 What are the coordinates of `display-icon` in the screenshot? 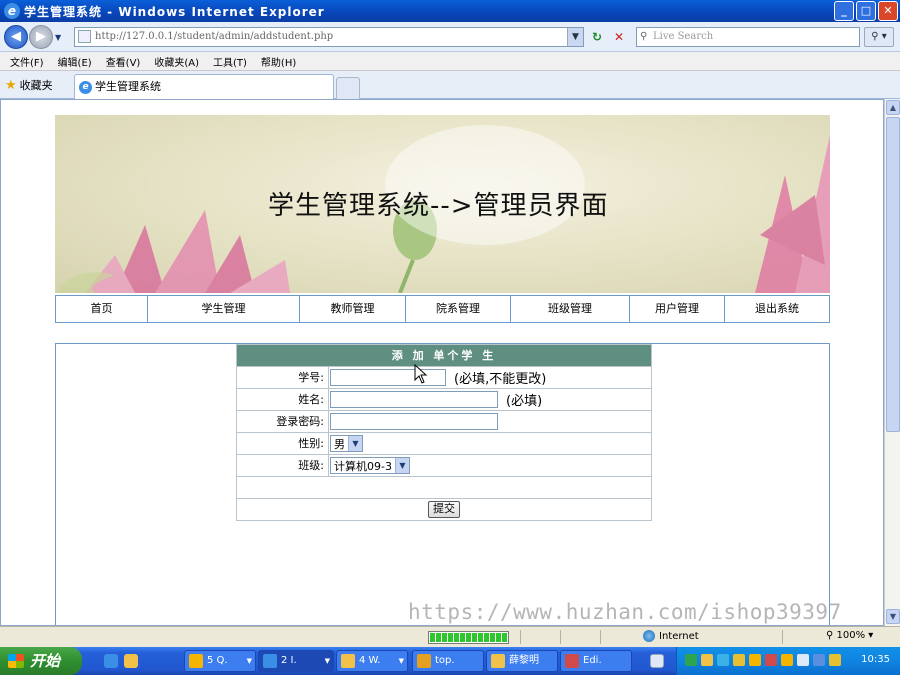 It's located at (803, 660).